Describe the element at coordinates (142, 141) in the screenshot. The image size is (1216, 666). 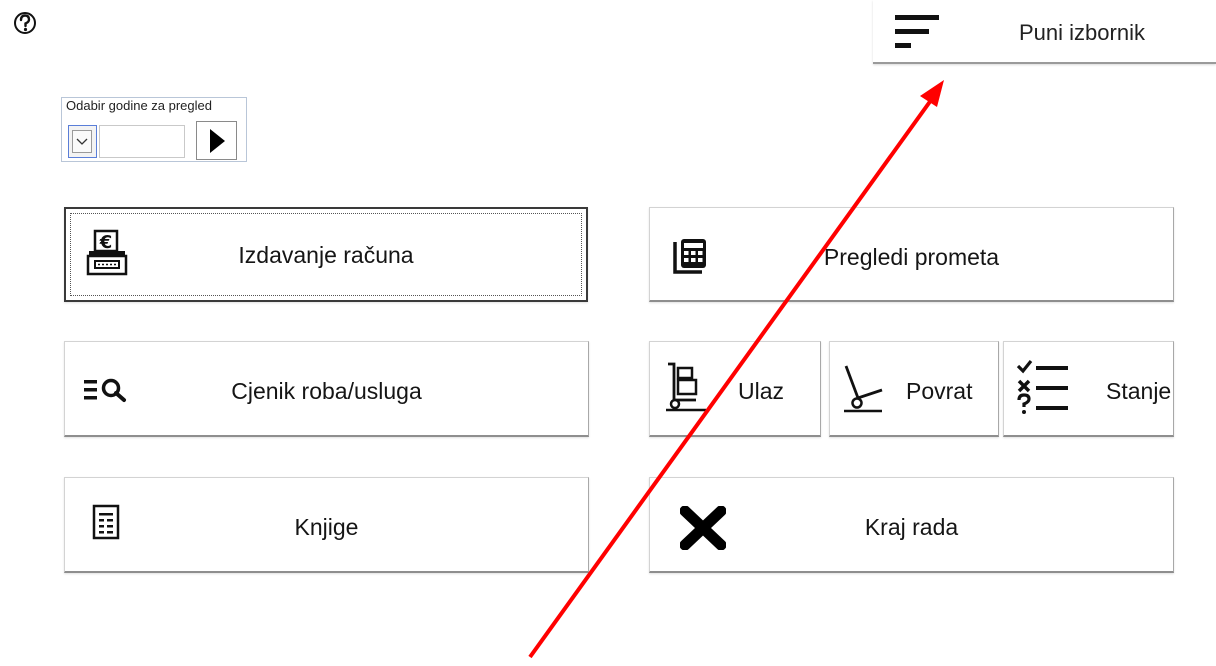
I see `year-input` at that location.